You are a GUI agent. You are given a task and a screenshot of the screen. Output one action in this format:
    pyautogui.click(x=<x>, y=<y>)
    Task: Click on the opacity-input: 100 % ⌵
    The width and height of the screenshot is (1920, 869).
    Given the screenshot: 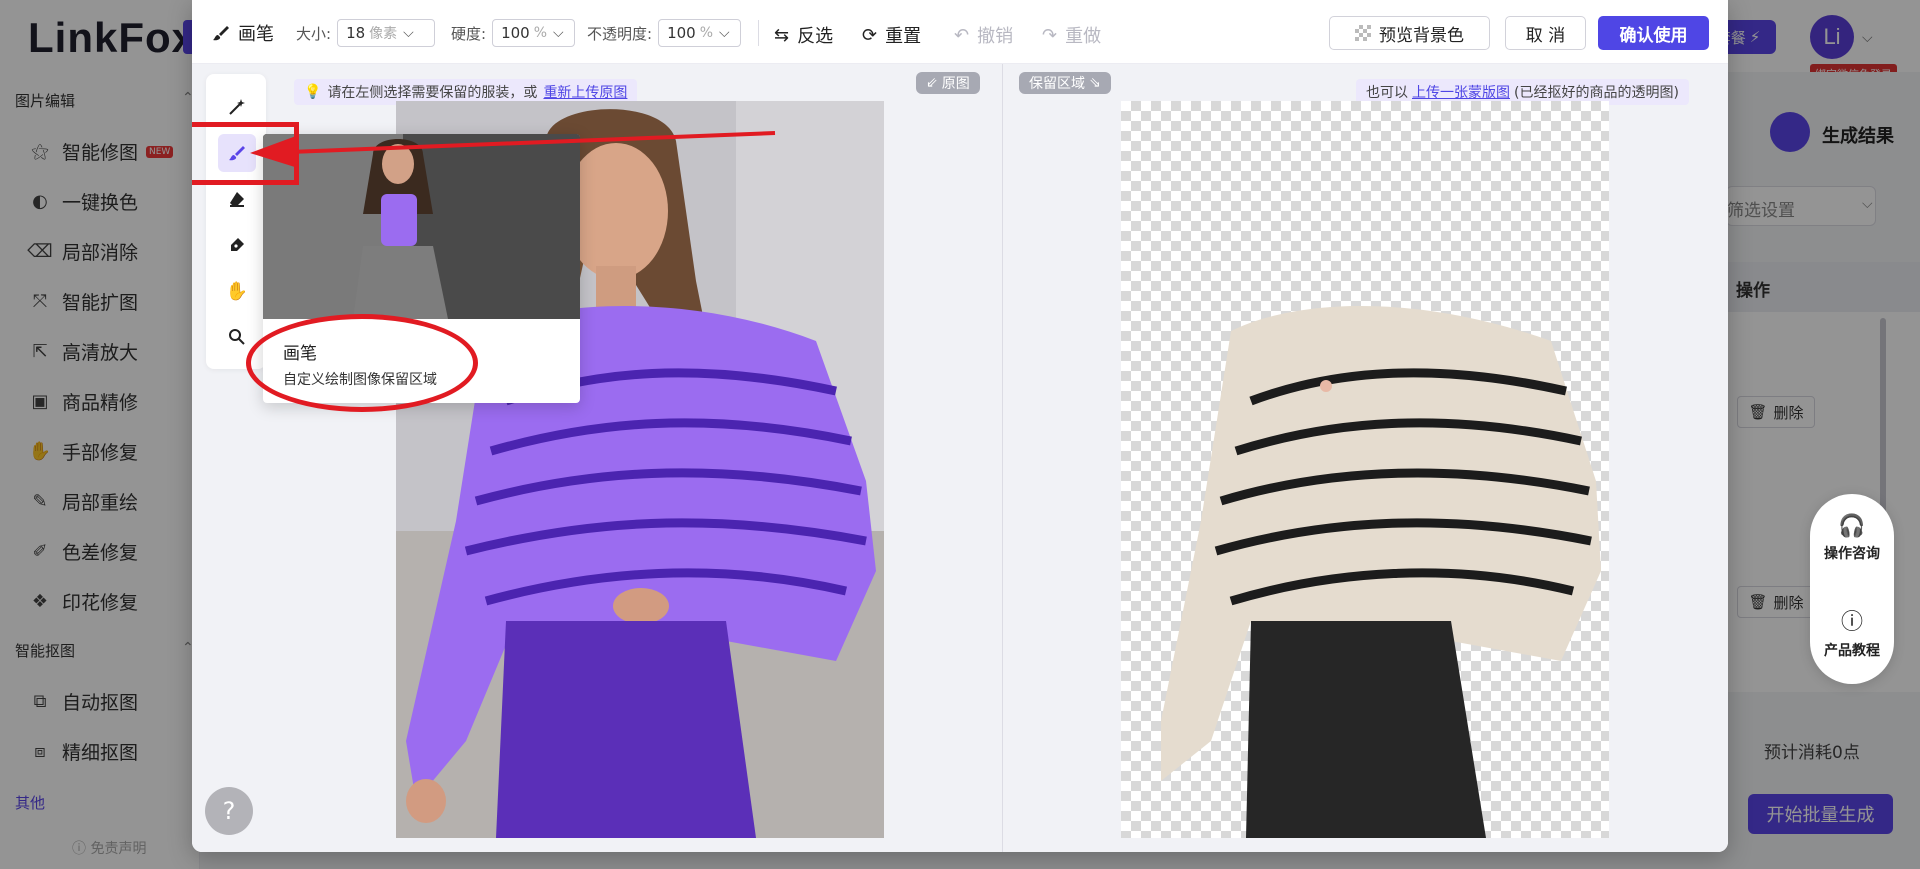 What is the action you would take?
    pyautogui.click(x=700, y=33)
    